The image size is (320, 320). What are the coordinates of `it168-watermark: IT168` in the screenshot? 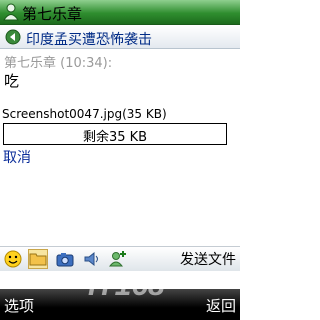 It's located at (132, 292).